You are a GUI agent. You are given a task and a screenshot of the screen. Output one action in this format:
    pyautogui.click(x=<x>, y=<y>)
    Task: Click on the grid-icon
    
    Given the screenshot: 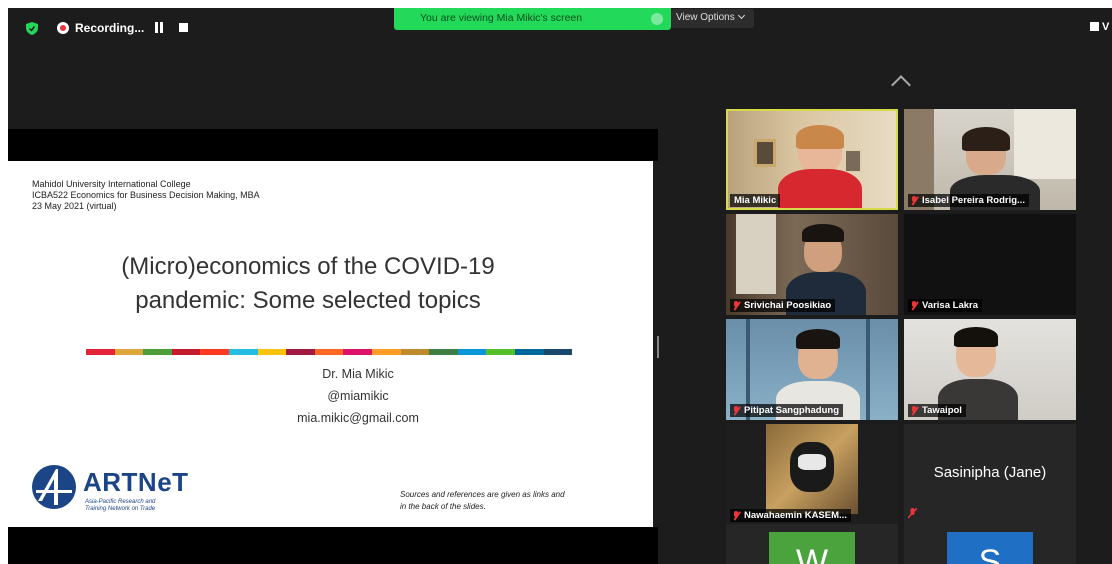 What is the action you would take?
    pyautogui.click(x=1094, y=26)
    